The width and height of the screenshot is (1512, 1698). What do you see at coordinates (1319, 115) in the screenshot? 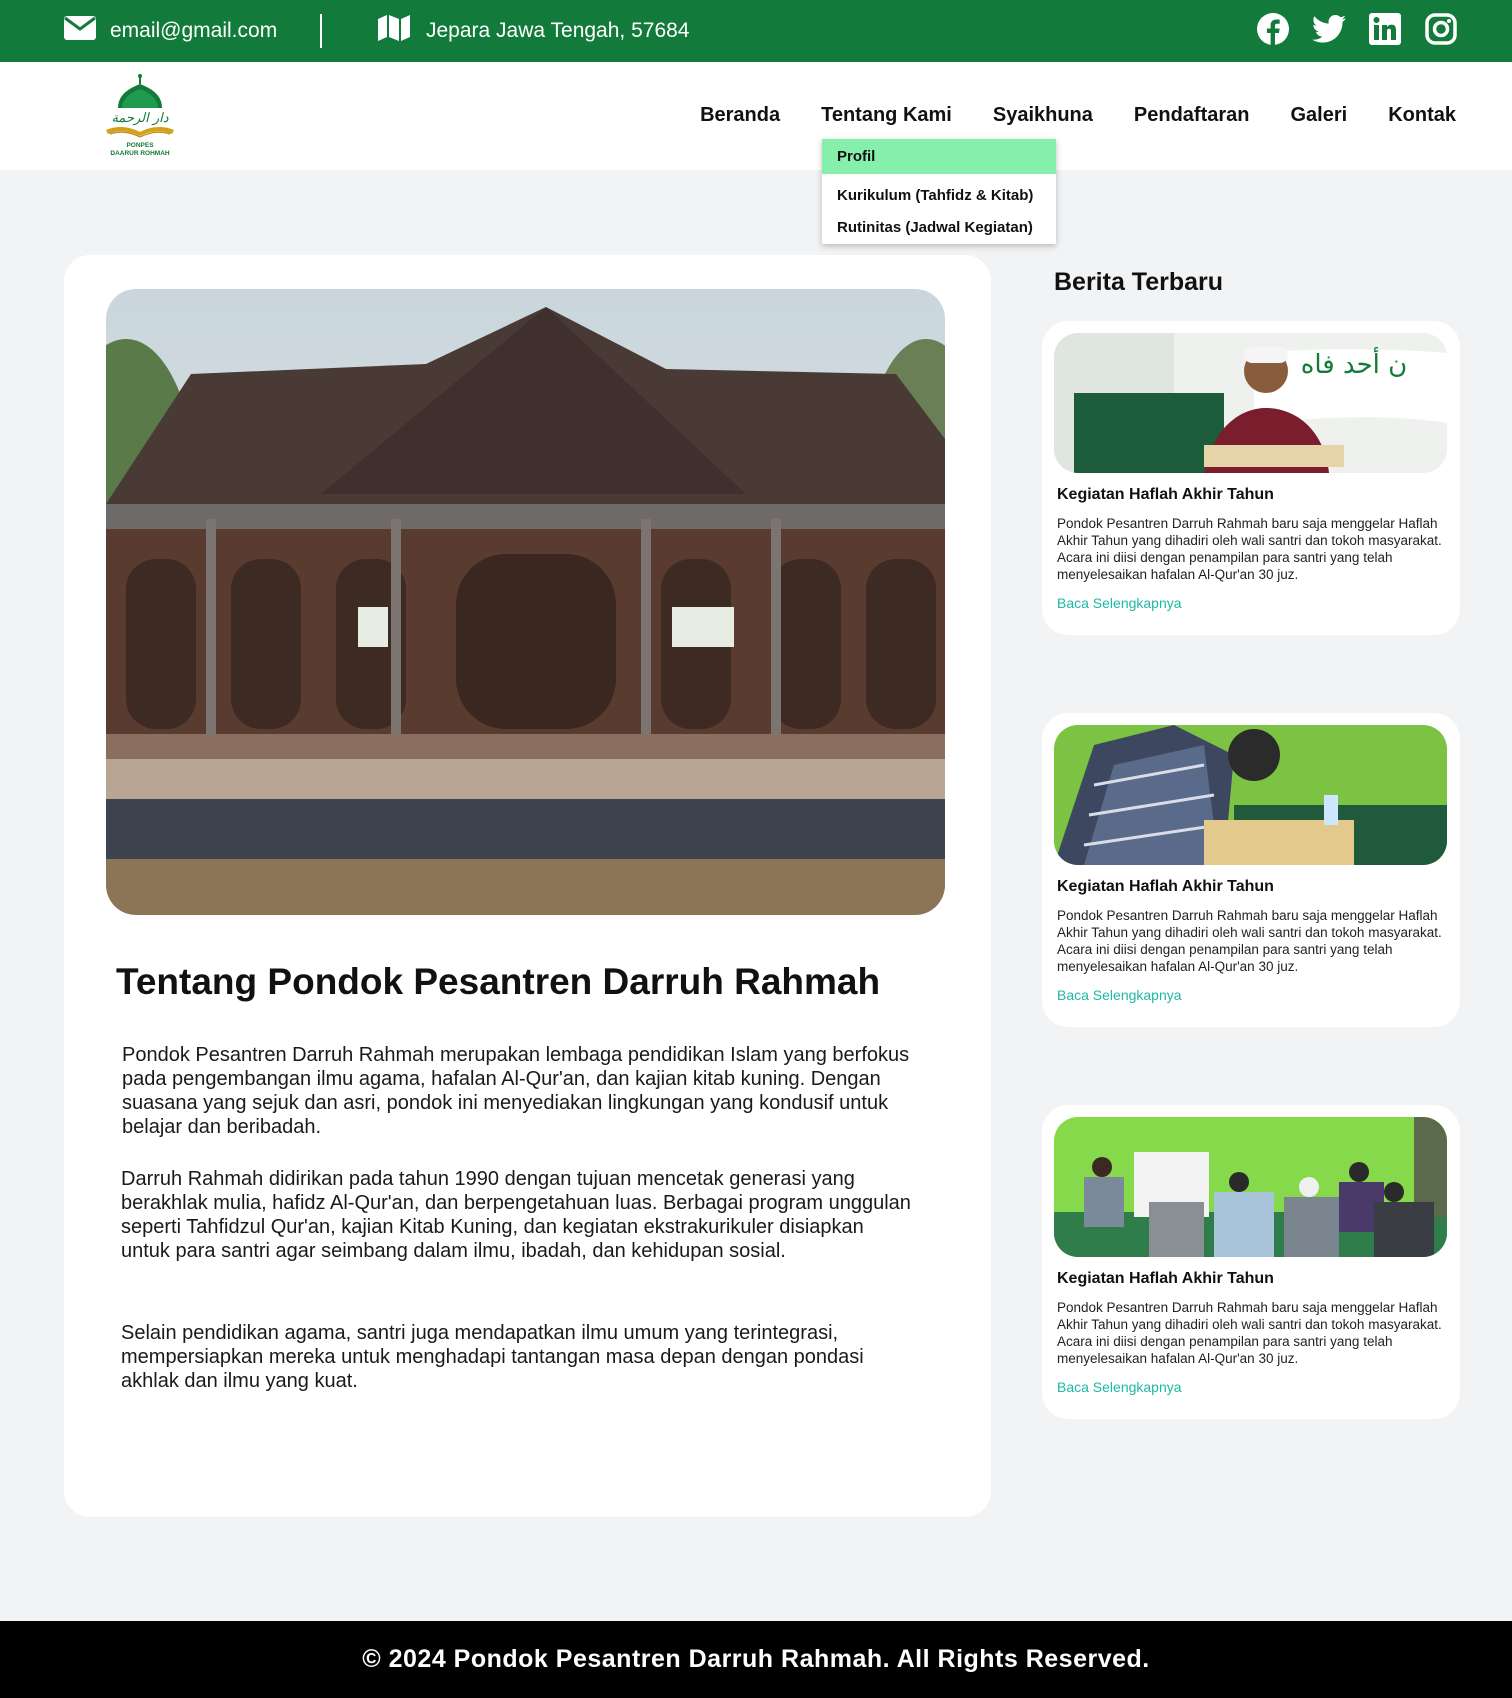
I see `nav-item-galeri: Galeri` at bounding box center [1319, 115].